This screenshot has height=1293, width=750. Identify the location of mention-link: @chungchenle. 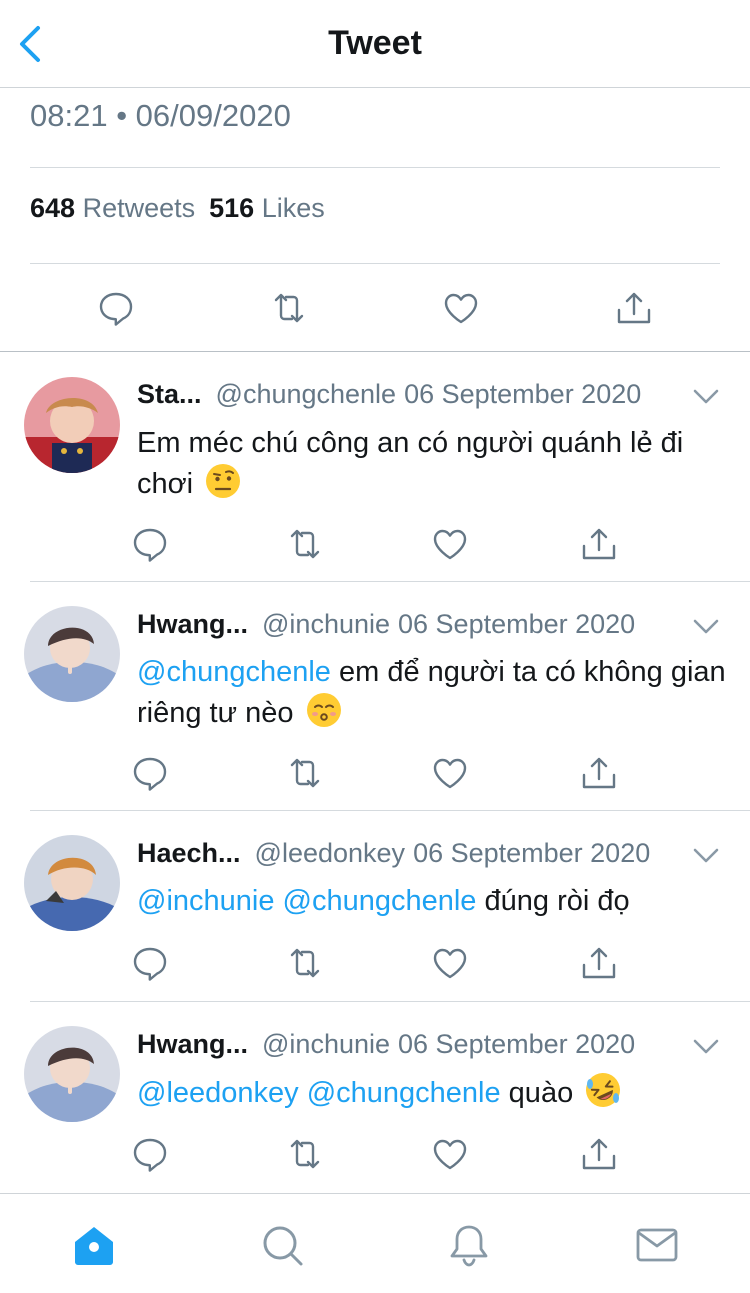
(234, 672).